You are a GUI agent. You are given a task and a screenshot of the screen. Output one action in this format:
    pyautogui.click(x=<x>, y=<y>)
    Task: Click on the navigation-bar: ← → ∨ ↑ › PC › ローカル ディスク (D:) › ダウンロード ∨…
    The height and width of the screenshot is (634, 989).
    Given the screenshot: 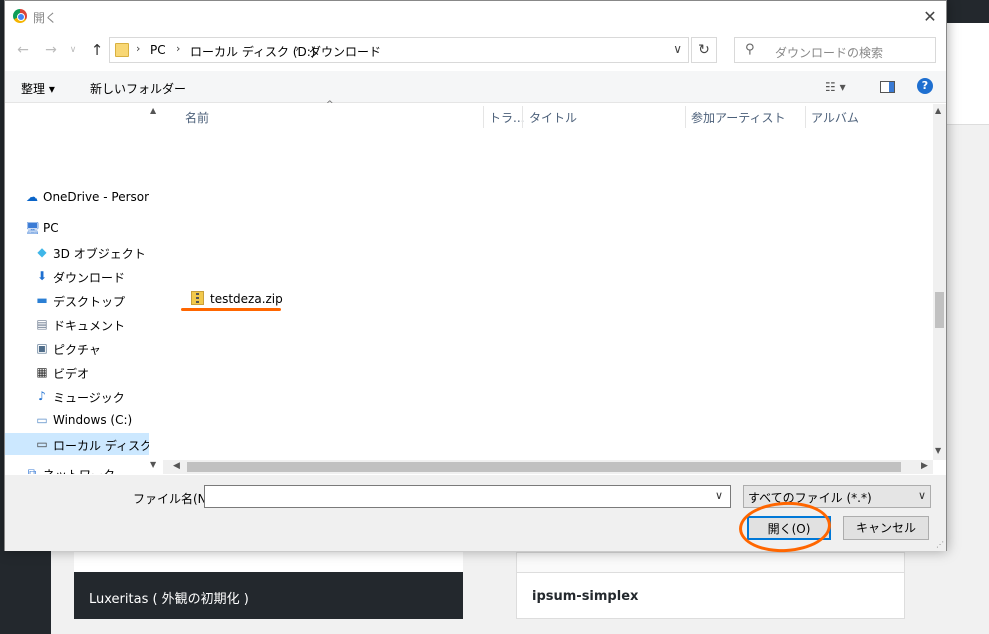 What is the action you would take?
    pyautogui.click(x=475, y=50)
    